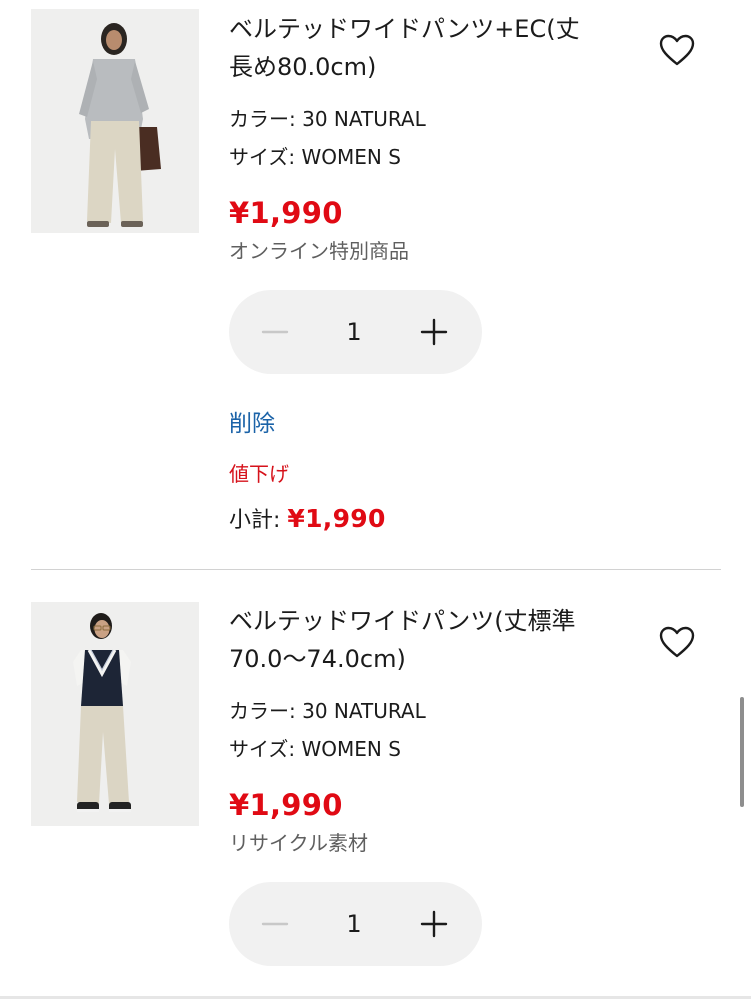  I want to click on product-name-line: ベルテッドワイドパンツ(丈標準, so click(402, 621).